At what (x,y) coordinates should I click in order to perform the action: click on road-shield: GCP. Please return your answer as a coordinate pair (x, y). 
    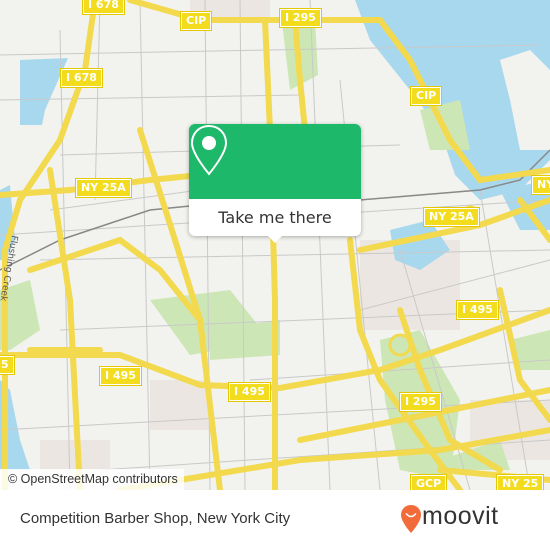
    Looking at the image, I should click on (428, 482).